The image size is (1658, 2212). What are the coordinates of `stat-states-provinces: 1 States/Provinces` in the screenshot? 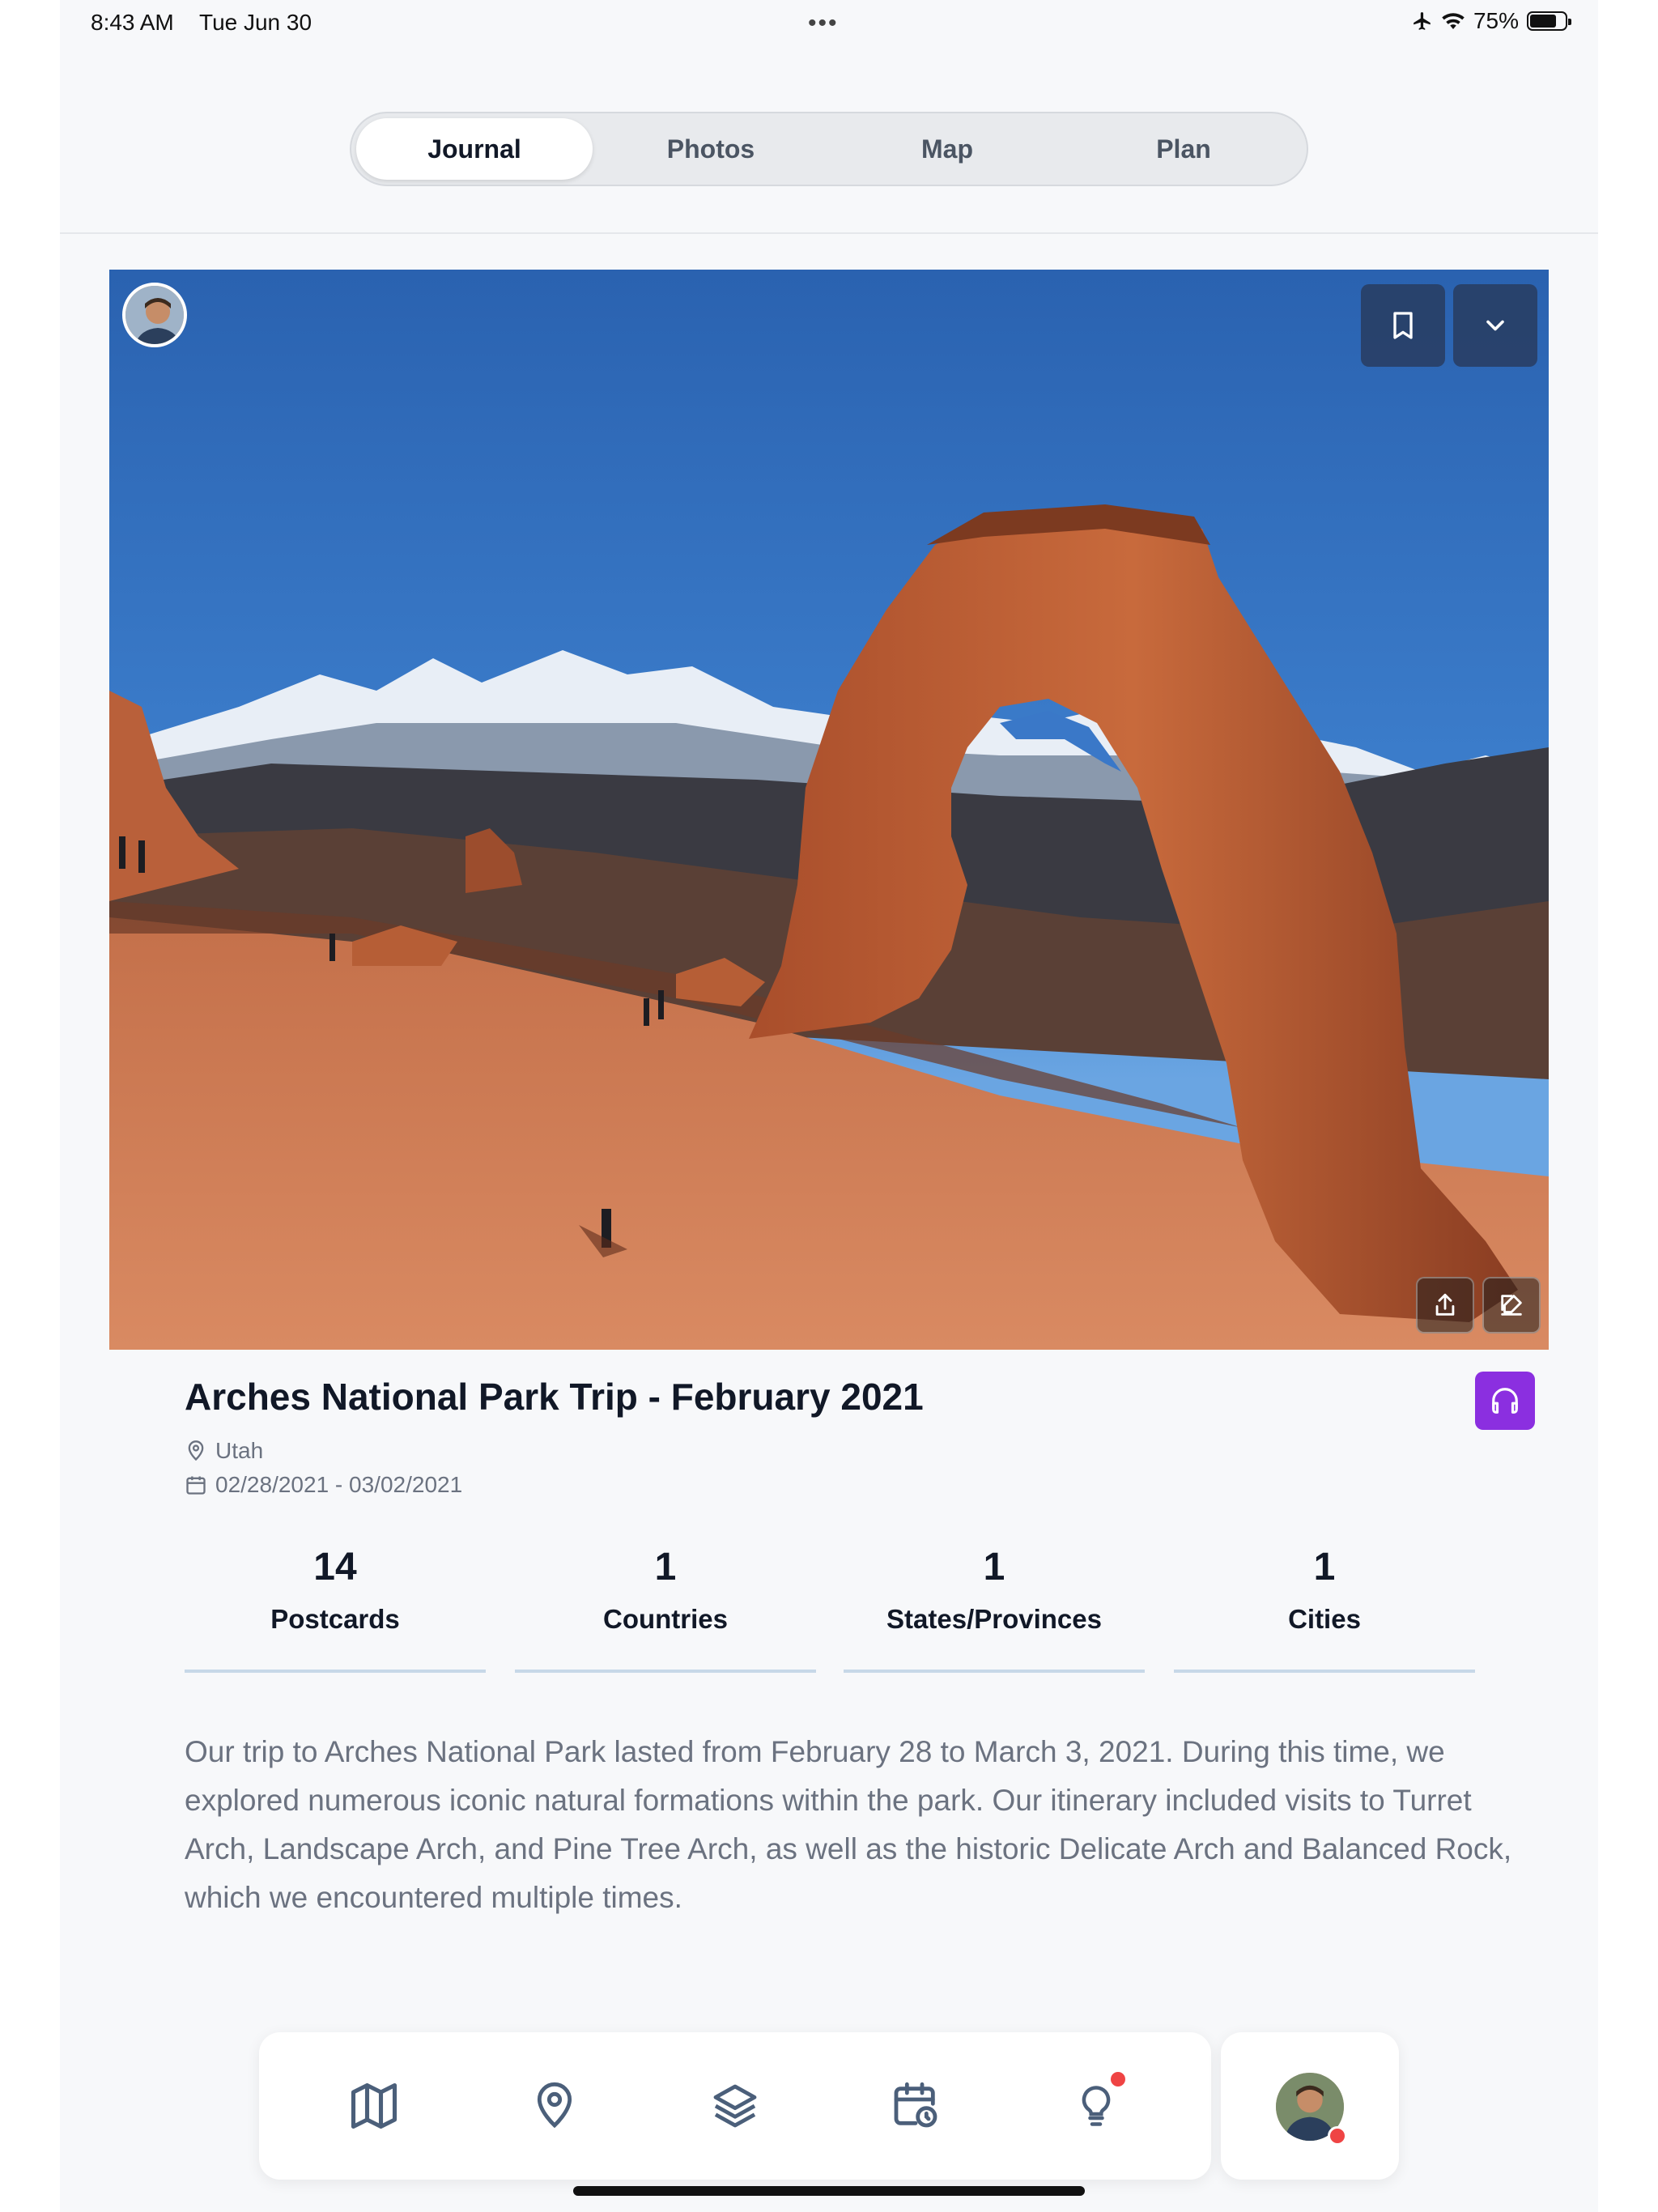 It's located at (994, 1606).